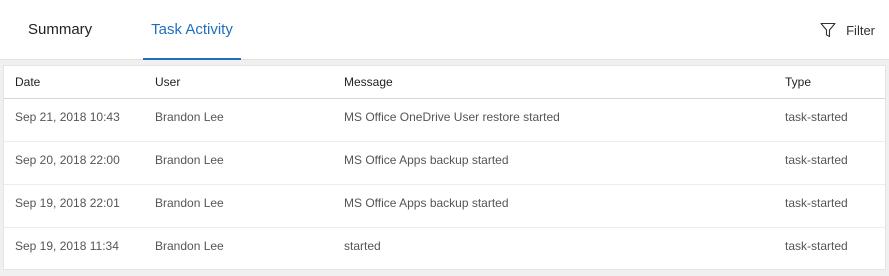 The image size is (889, 276). I want to click on tab-task-activity: Task Activity, so click(192, 30).